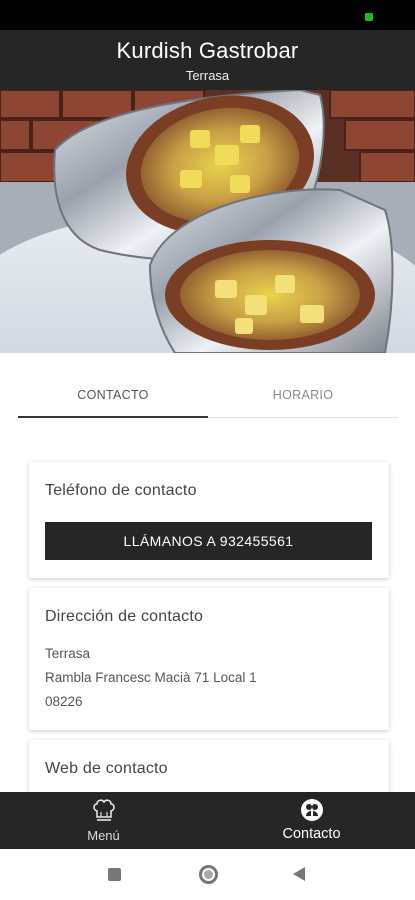  I want to click on chef-hat-icon, so click(103, 810).